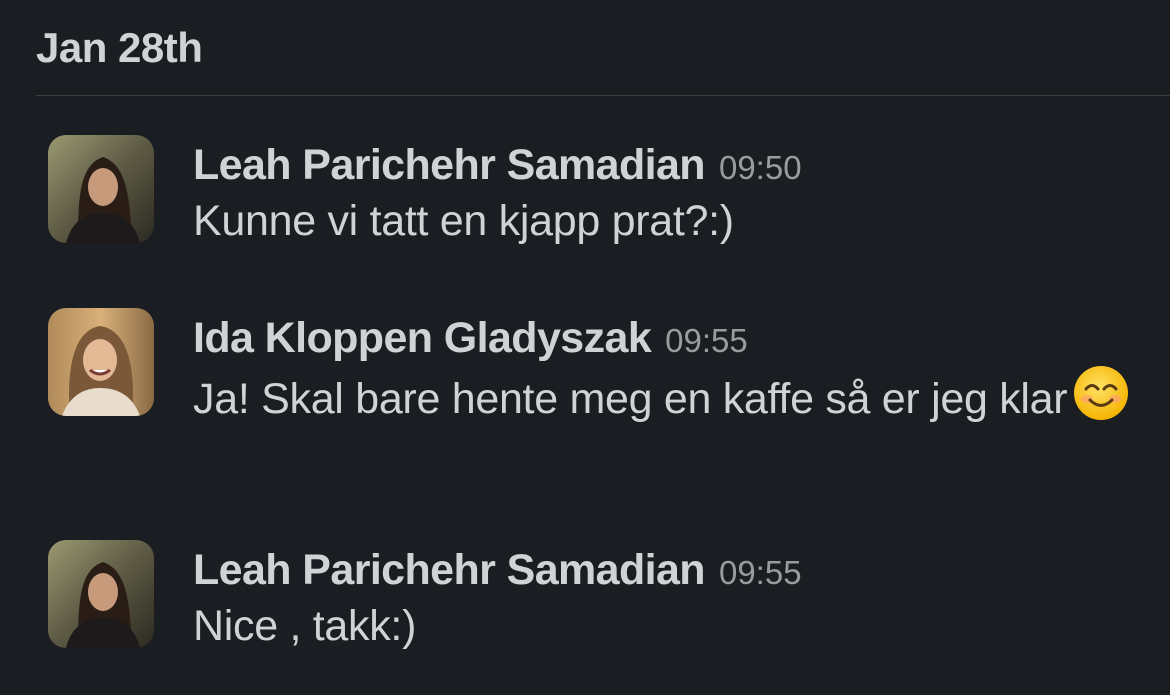  What do you see at coordinates (463, 221) in the screenshot?
I see `message-text: Kunne vi tatt en kjapp prat?:)` at bounding box center [463, 221].